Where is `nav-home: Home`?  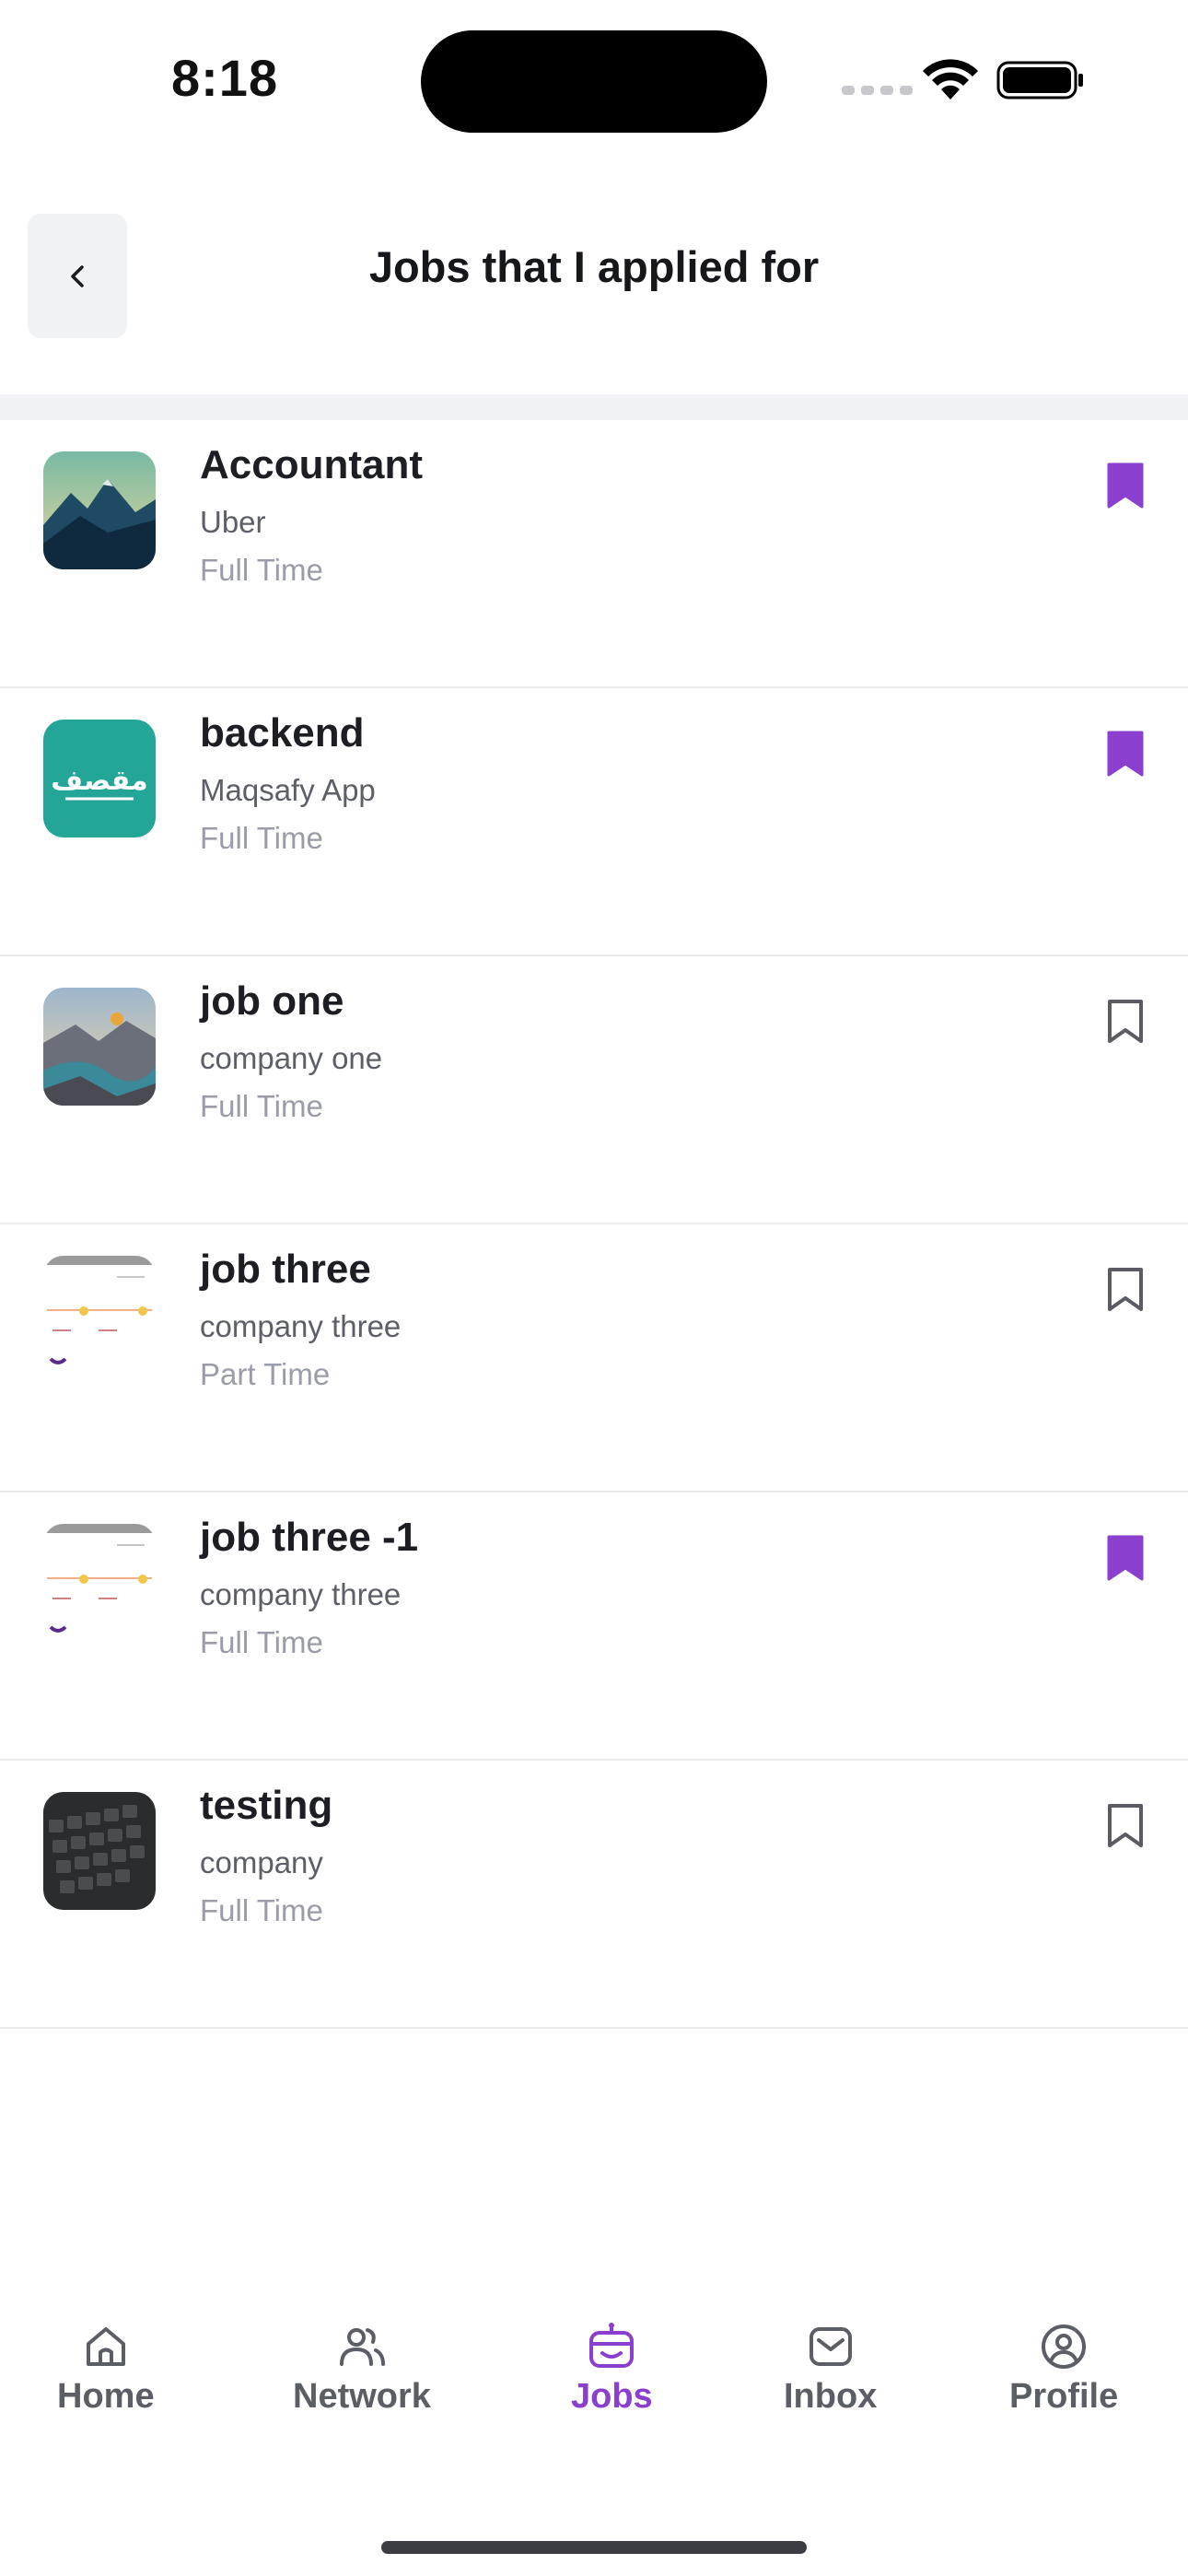 nav-home: Home is located at coordinates (106, 2369).